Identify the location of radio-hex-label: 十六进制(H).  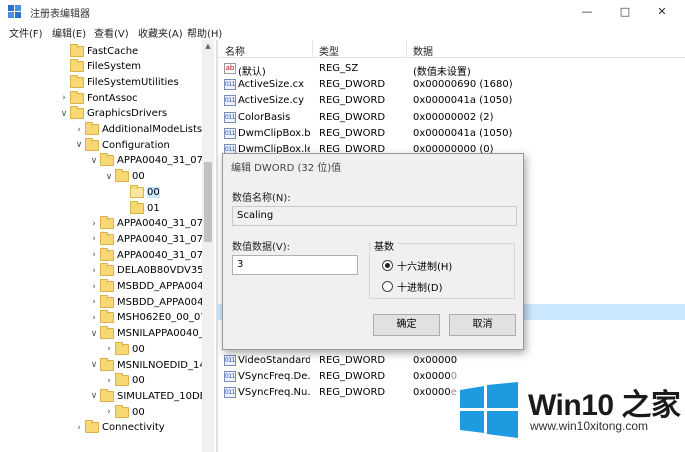
(425, 267).